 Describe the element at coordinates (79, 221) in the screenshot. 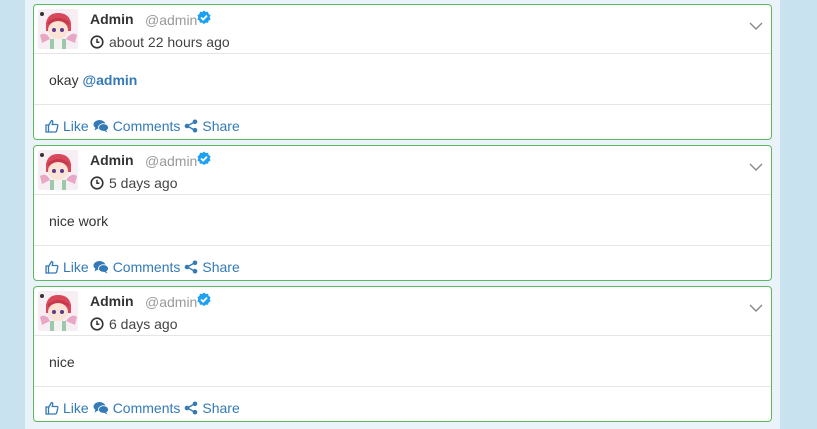

I see `post-text: nice work` at that location.